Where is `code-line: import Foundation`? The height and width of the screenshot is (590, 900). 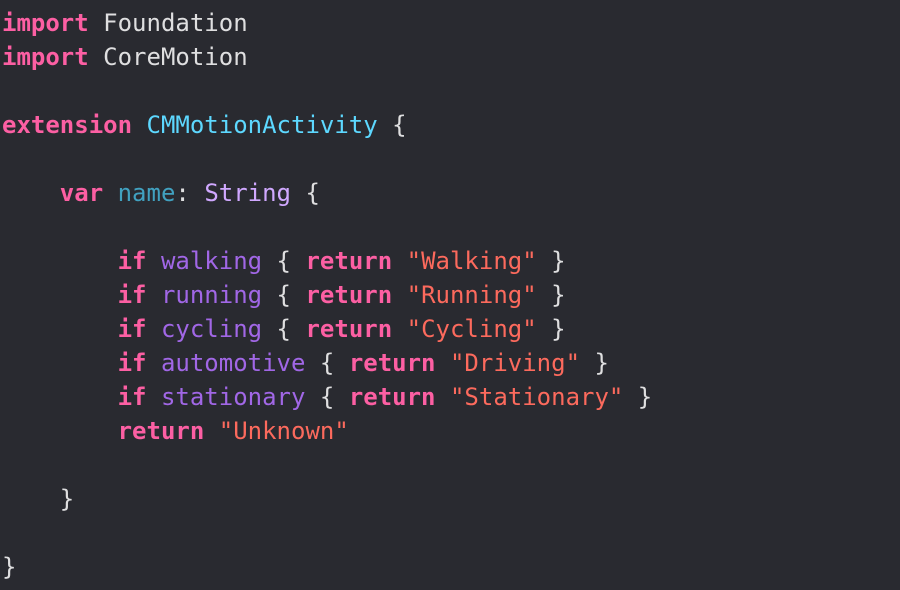
code-line: import Foundation is located at coordinates (327, 23).